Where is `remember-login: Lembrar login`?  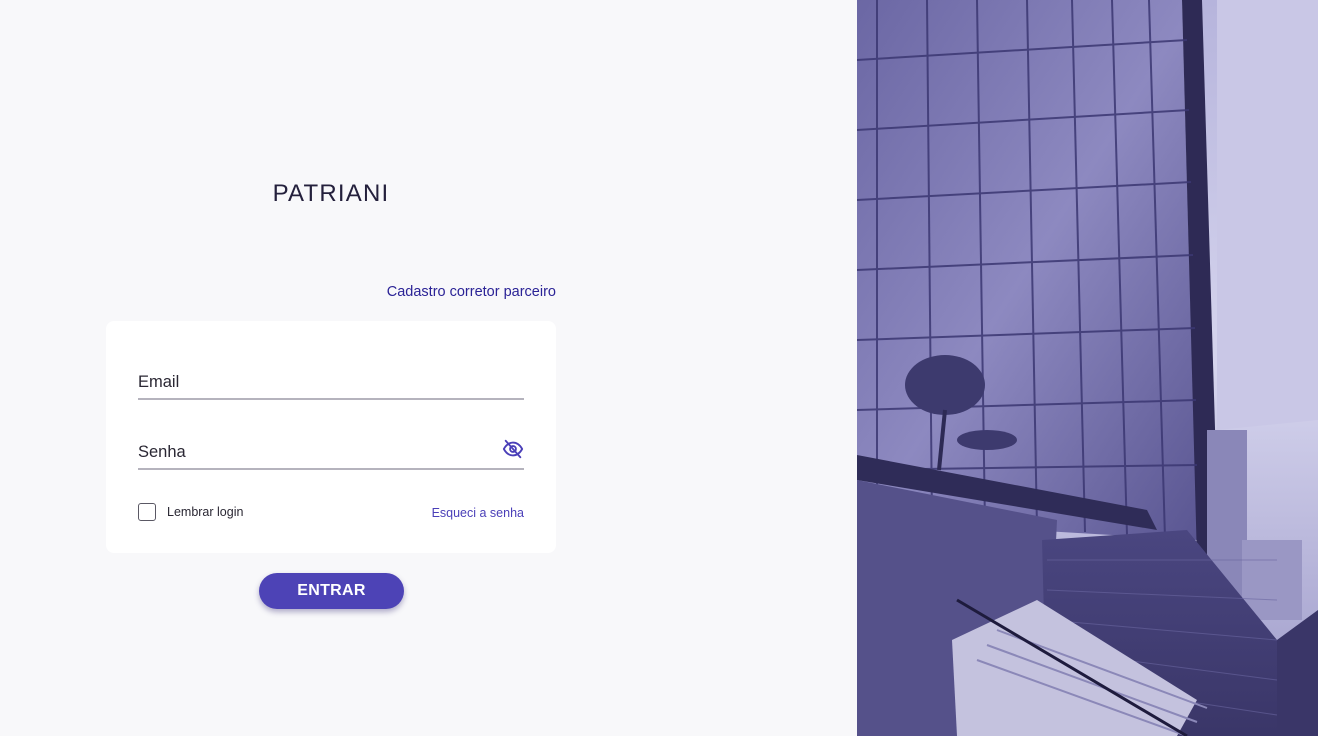
remember-login: Lembrar login is located at coordinates (190, 512).